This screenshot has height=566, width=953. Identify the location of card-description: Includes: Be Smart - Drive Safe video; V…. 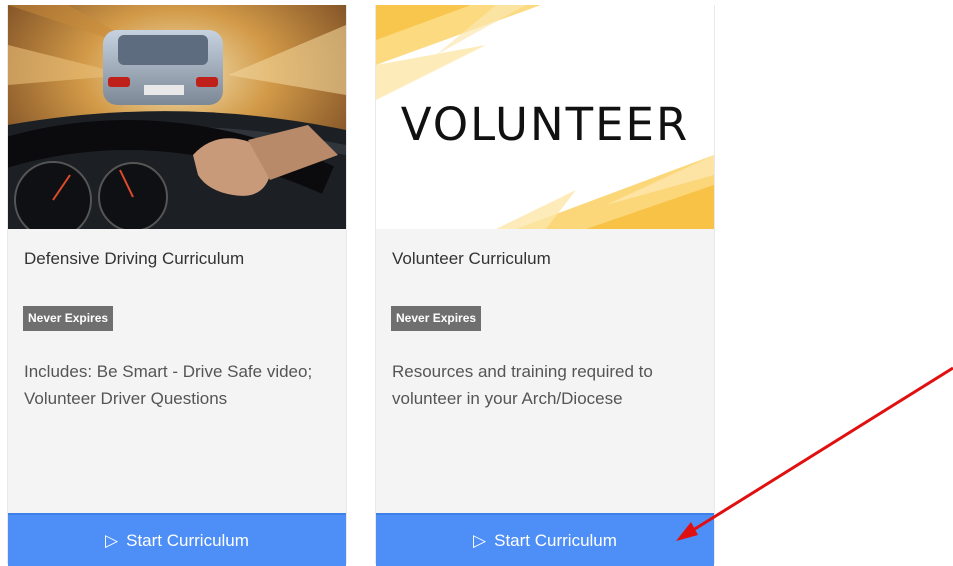
(168, 385).